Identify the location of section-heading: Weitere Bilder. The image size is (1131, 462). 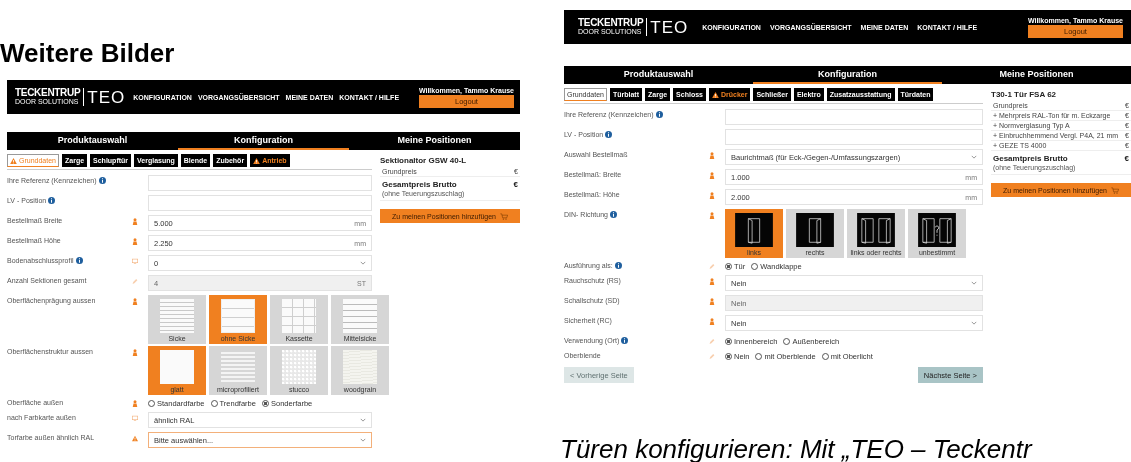
(88, 53).